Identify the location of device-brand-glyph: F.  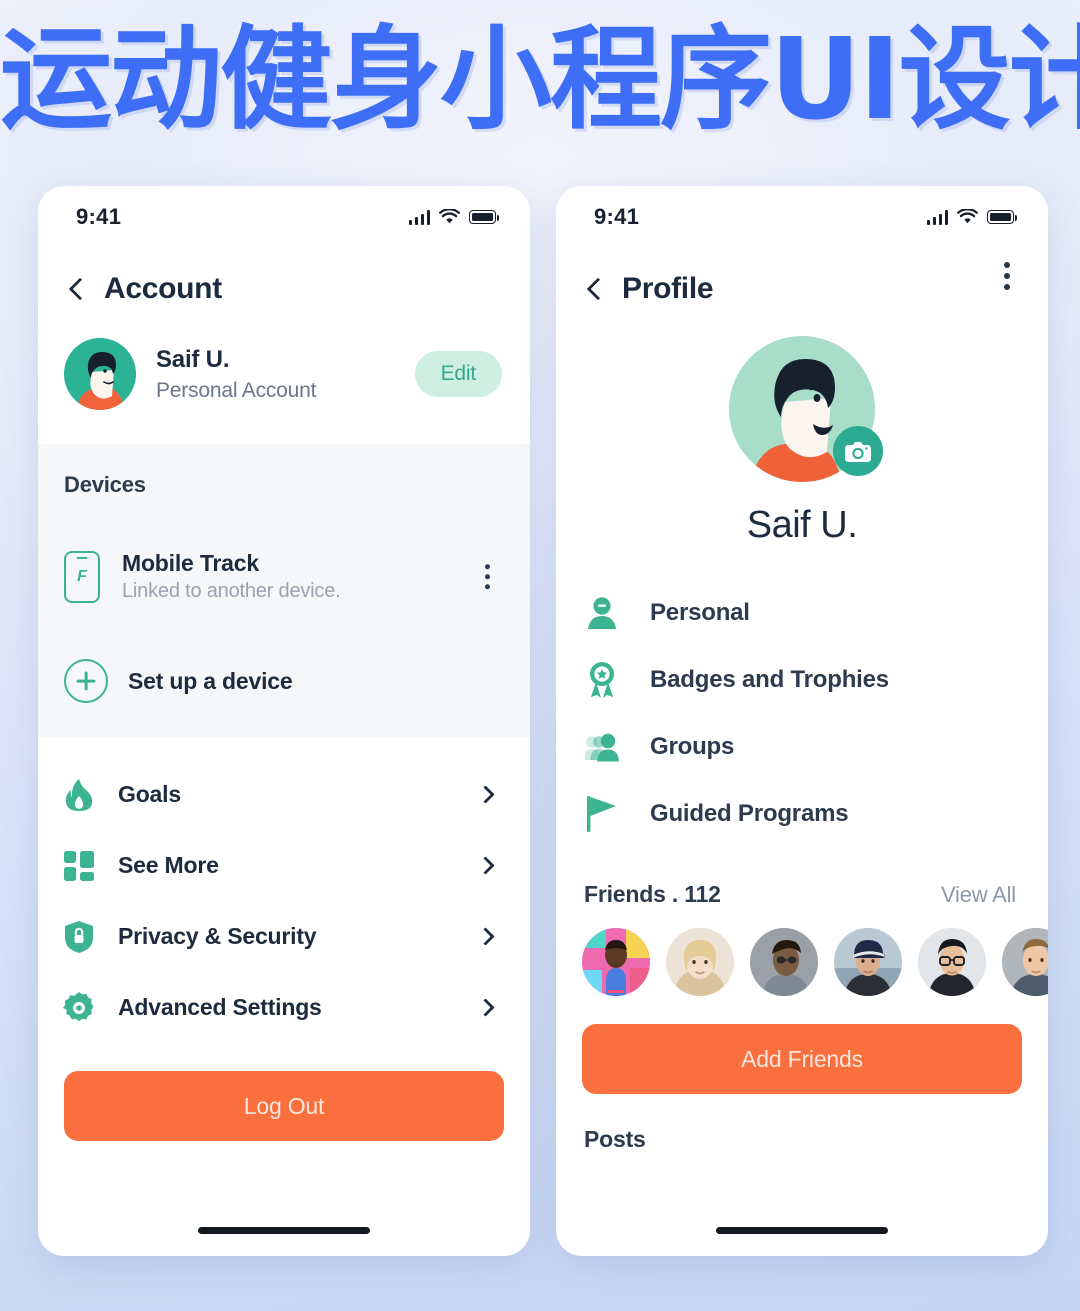
(82, 576).